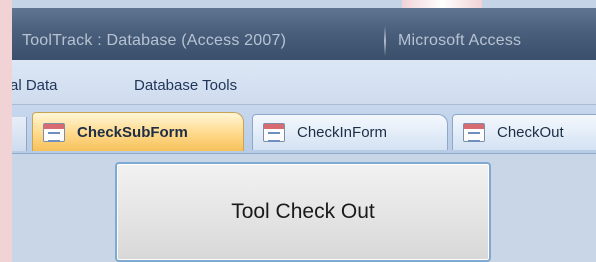  I want to click on document-tab-label: CheckSubForm, so click(132, 132).